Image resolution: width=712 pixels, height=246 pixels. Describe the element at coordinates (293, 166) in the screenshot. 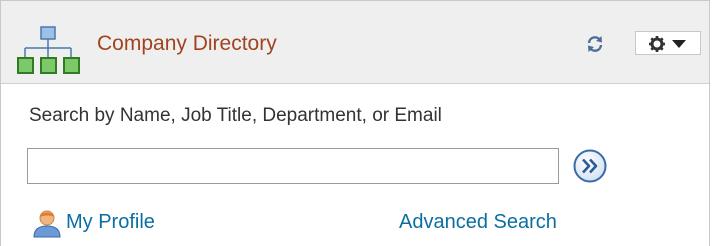

I see `directory-search-input` at that location.